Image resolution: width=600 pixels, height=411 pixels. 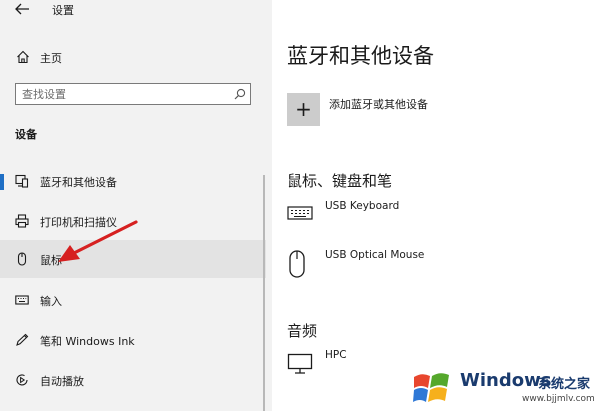 I want to click on sidebar-item-pen: 笔和 Windows Ink, so click(x=133, y=340).